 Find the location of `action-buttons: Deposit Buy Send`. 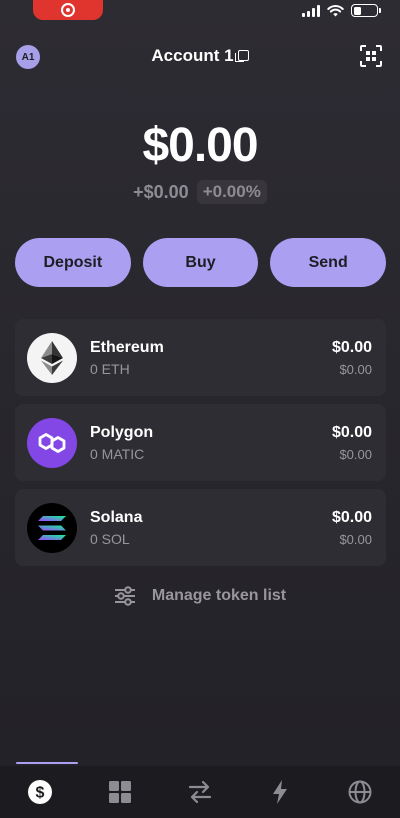

action-buttons: Deposit Buy Send is located at coordinates (201, 262).